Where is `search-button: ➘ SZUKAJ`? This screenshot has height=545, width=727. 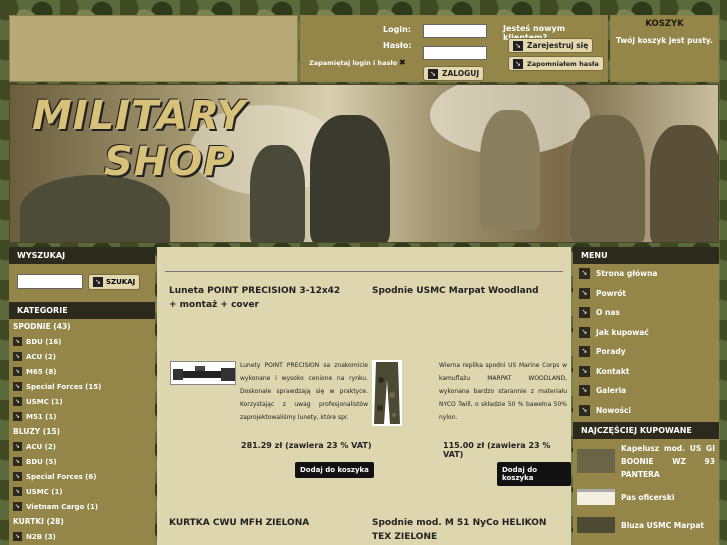 search-button: ➘ SZUKAJ is located at coordinates (114, 282).